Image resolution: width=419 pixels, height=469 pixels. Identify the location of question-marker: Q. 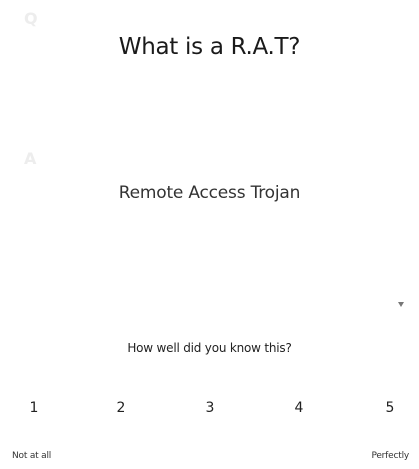
(31, 18).